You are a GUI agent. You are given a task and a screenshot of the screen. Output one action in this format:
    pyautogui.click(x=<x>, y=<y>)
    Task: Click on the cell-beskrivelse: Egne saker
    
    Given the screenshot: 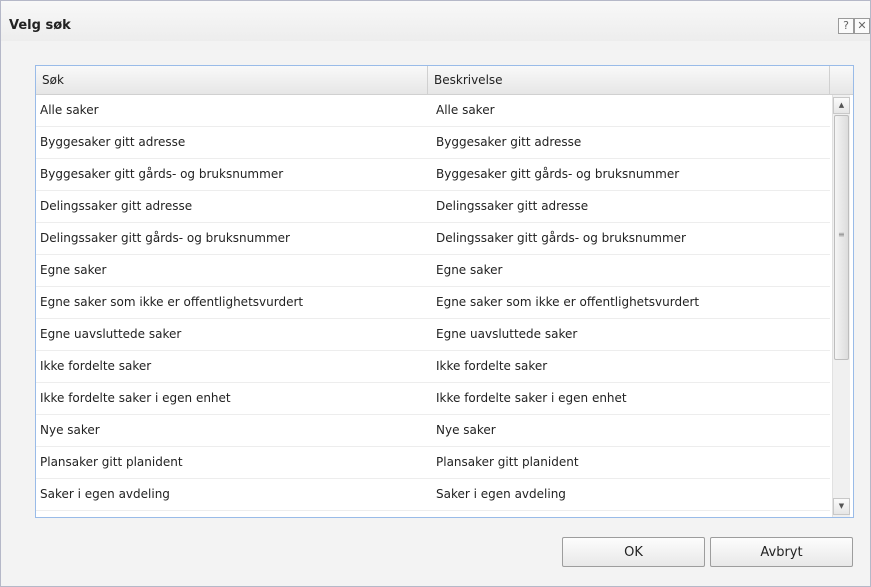 What is the action you would take?
    pyautogui.click(x=469, y=270)
    